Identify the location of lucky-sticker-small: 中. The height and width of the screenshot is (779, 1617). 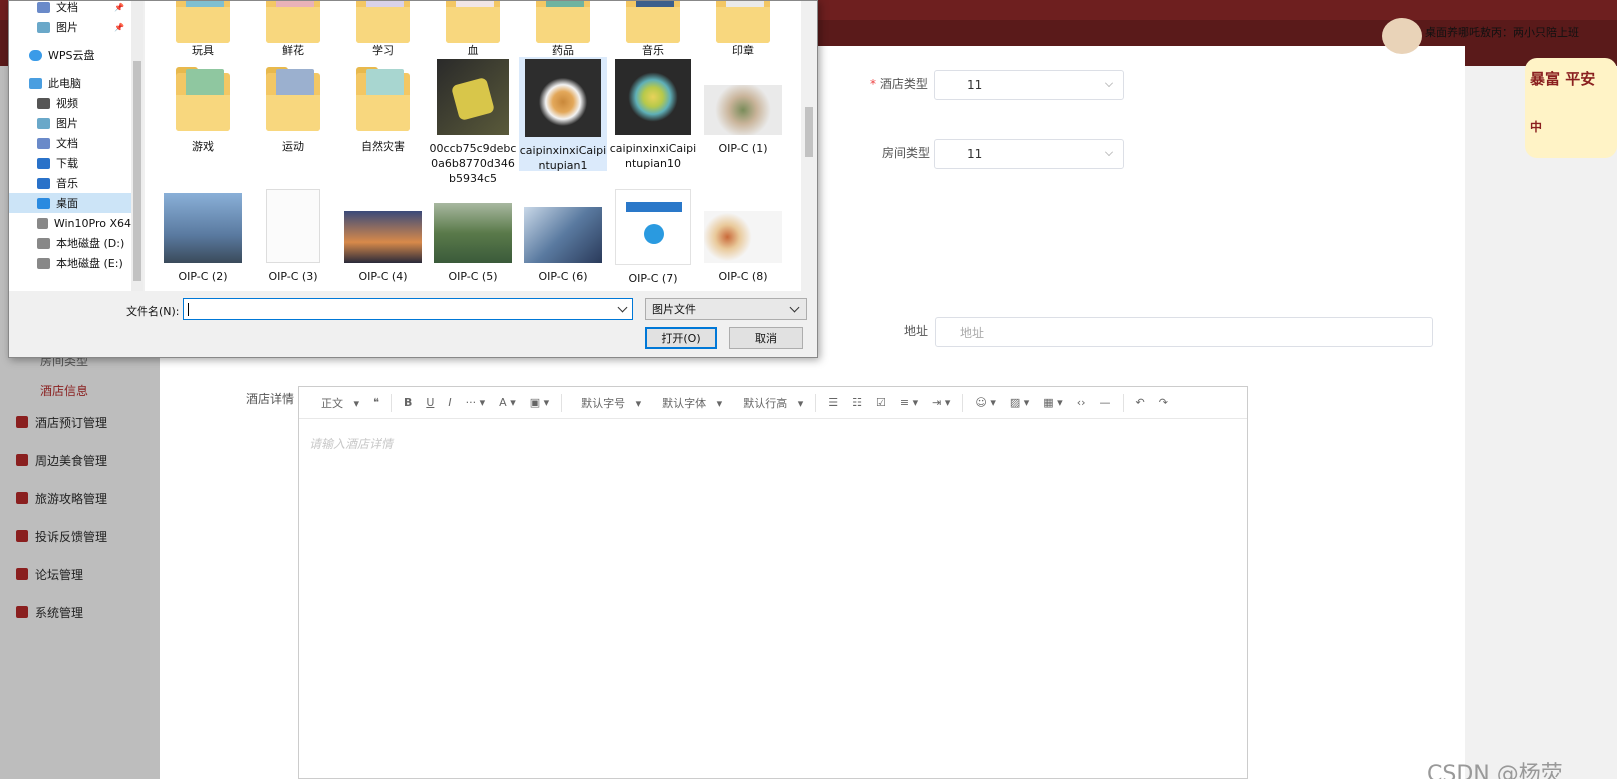
(1536, 127).